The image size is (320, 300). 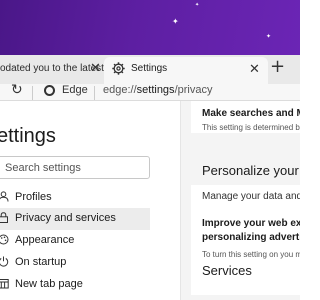 What do you see at coordinates (251, 196) in the screenshot?
I see `section-description: Manage your data and a` at bounding box center [251, 196].